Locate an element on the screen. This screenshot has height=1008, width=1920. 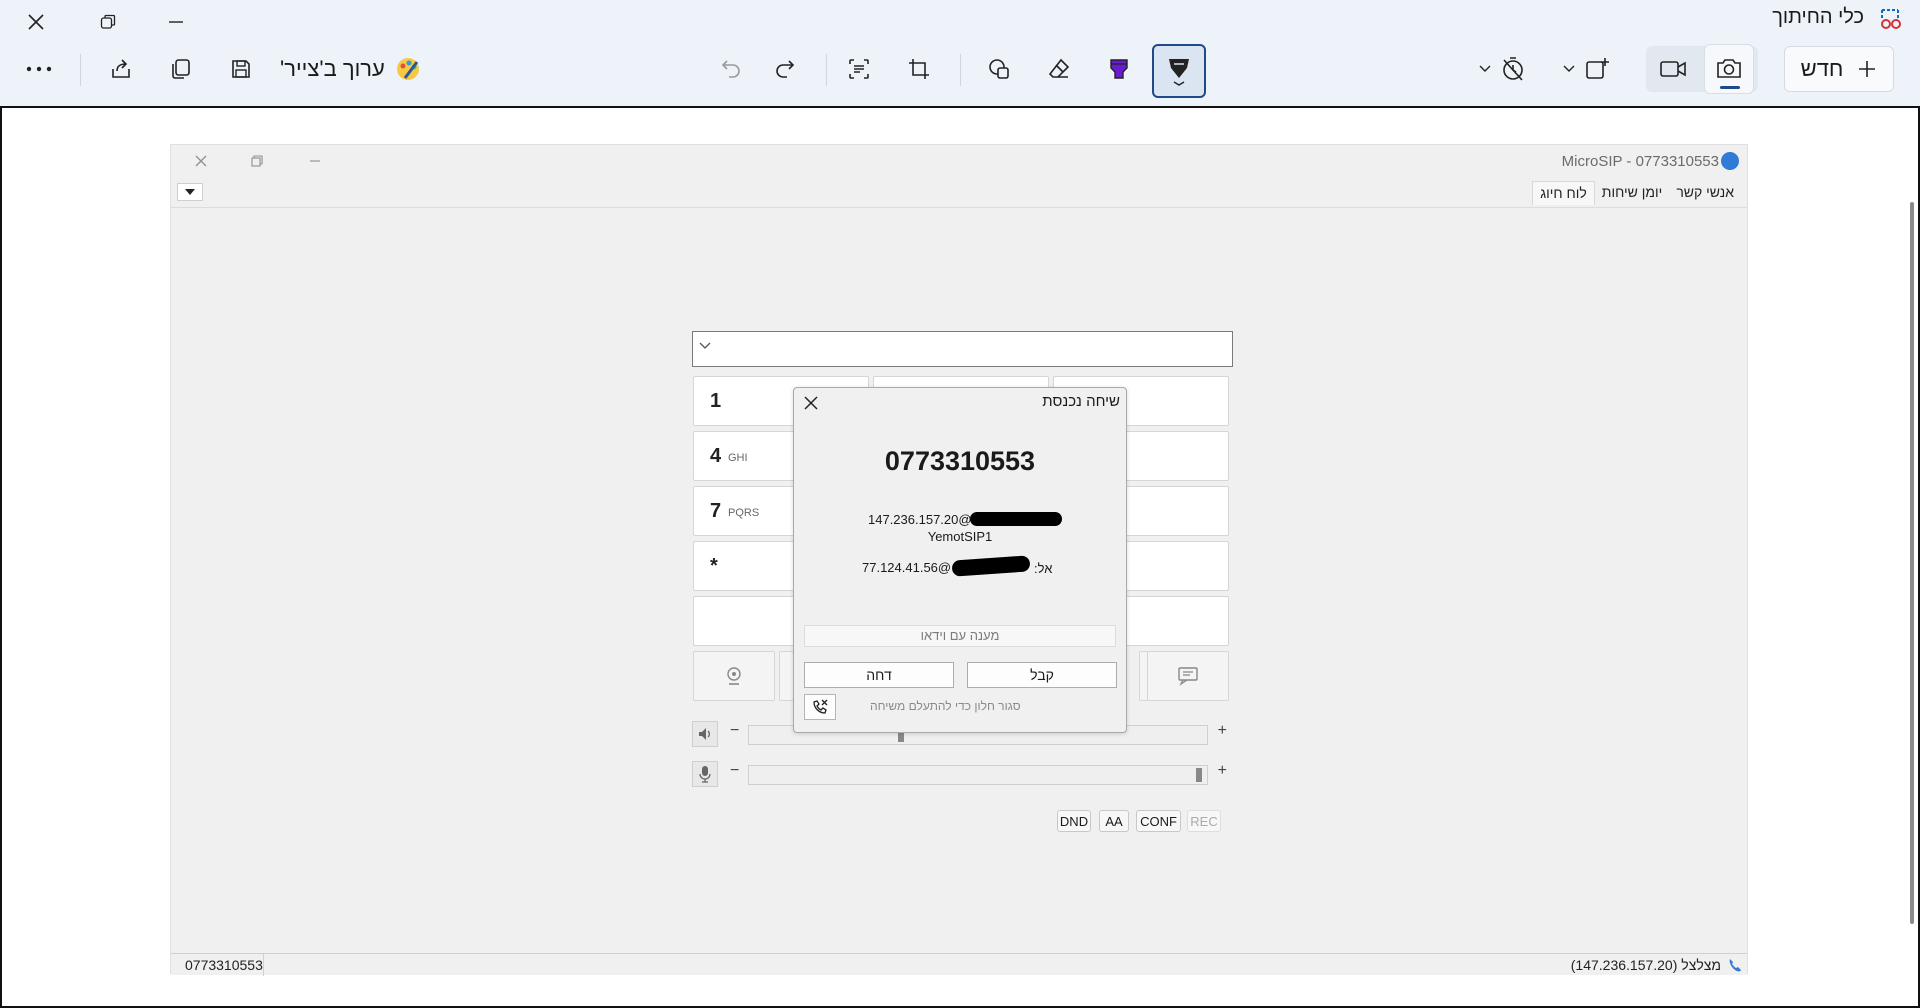
message-button is located at coordinates (1188, 676).